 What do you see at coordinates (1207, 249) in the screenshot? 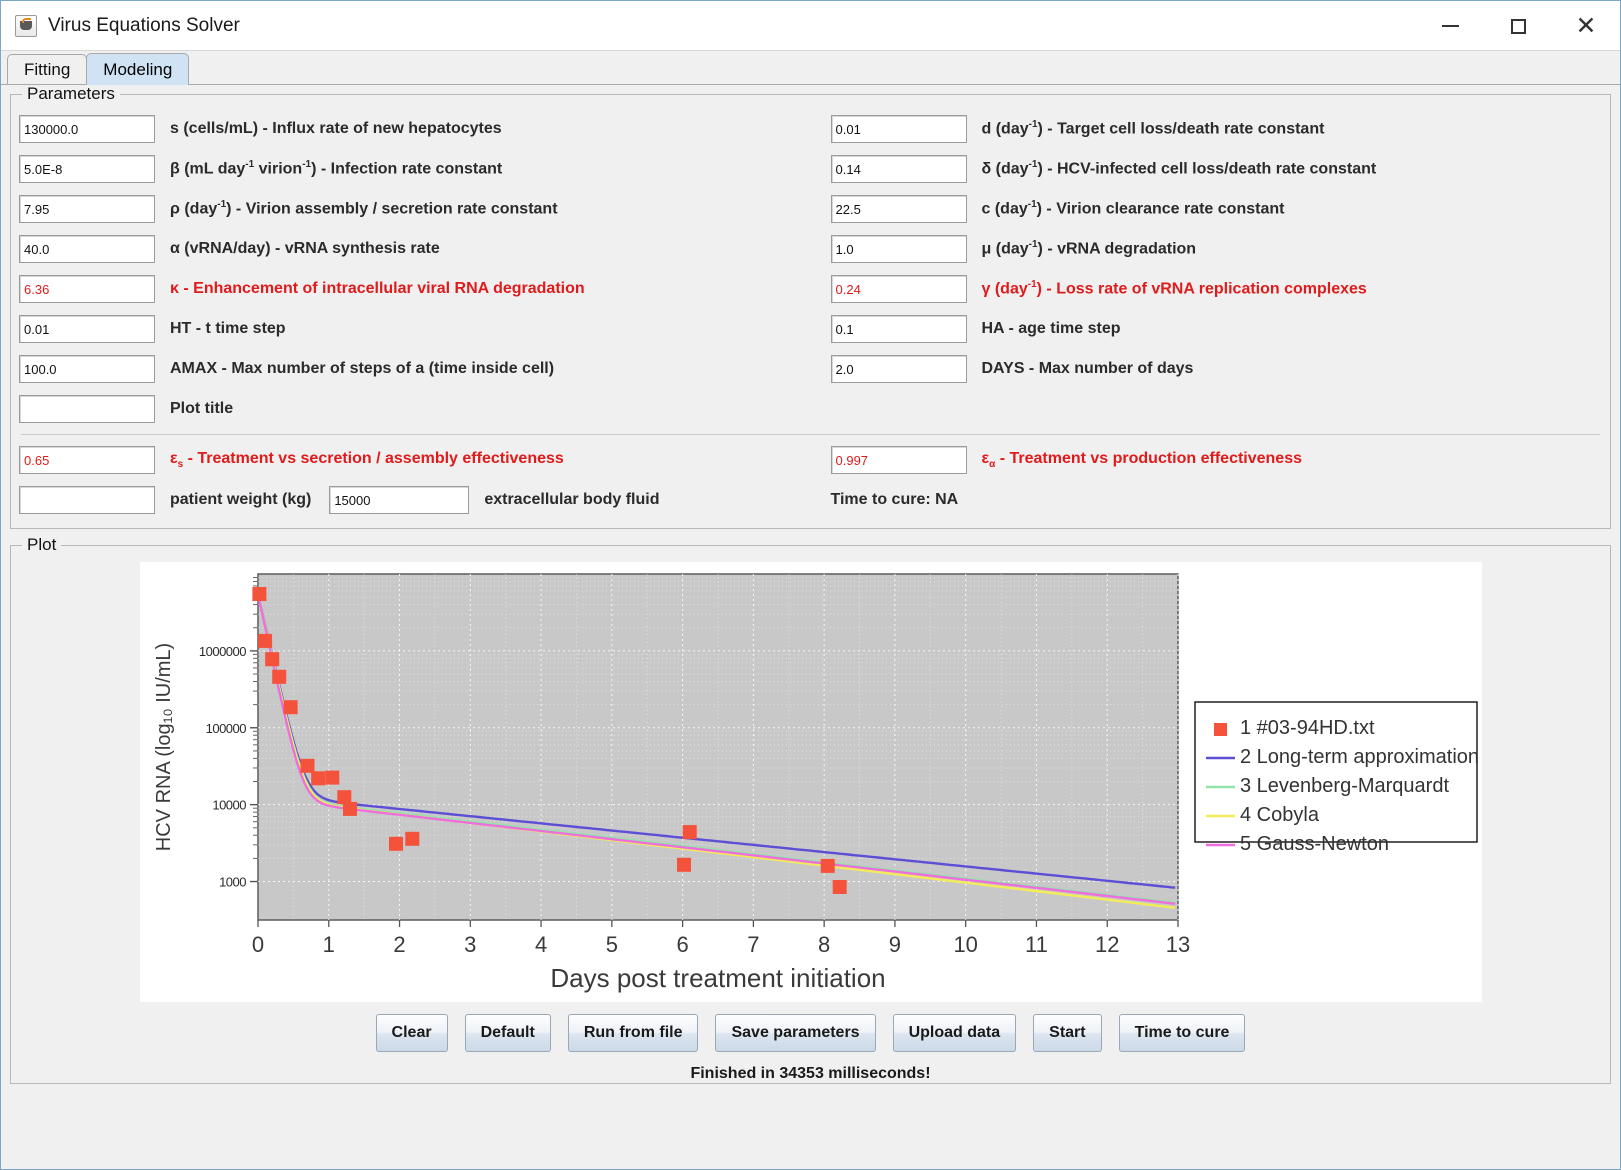
I see `param-mu: 1.0 μ (day-1) - vRNA degradation` at bounding box center [1207, 249].